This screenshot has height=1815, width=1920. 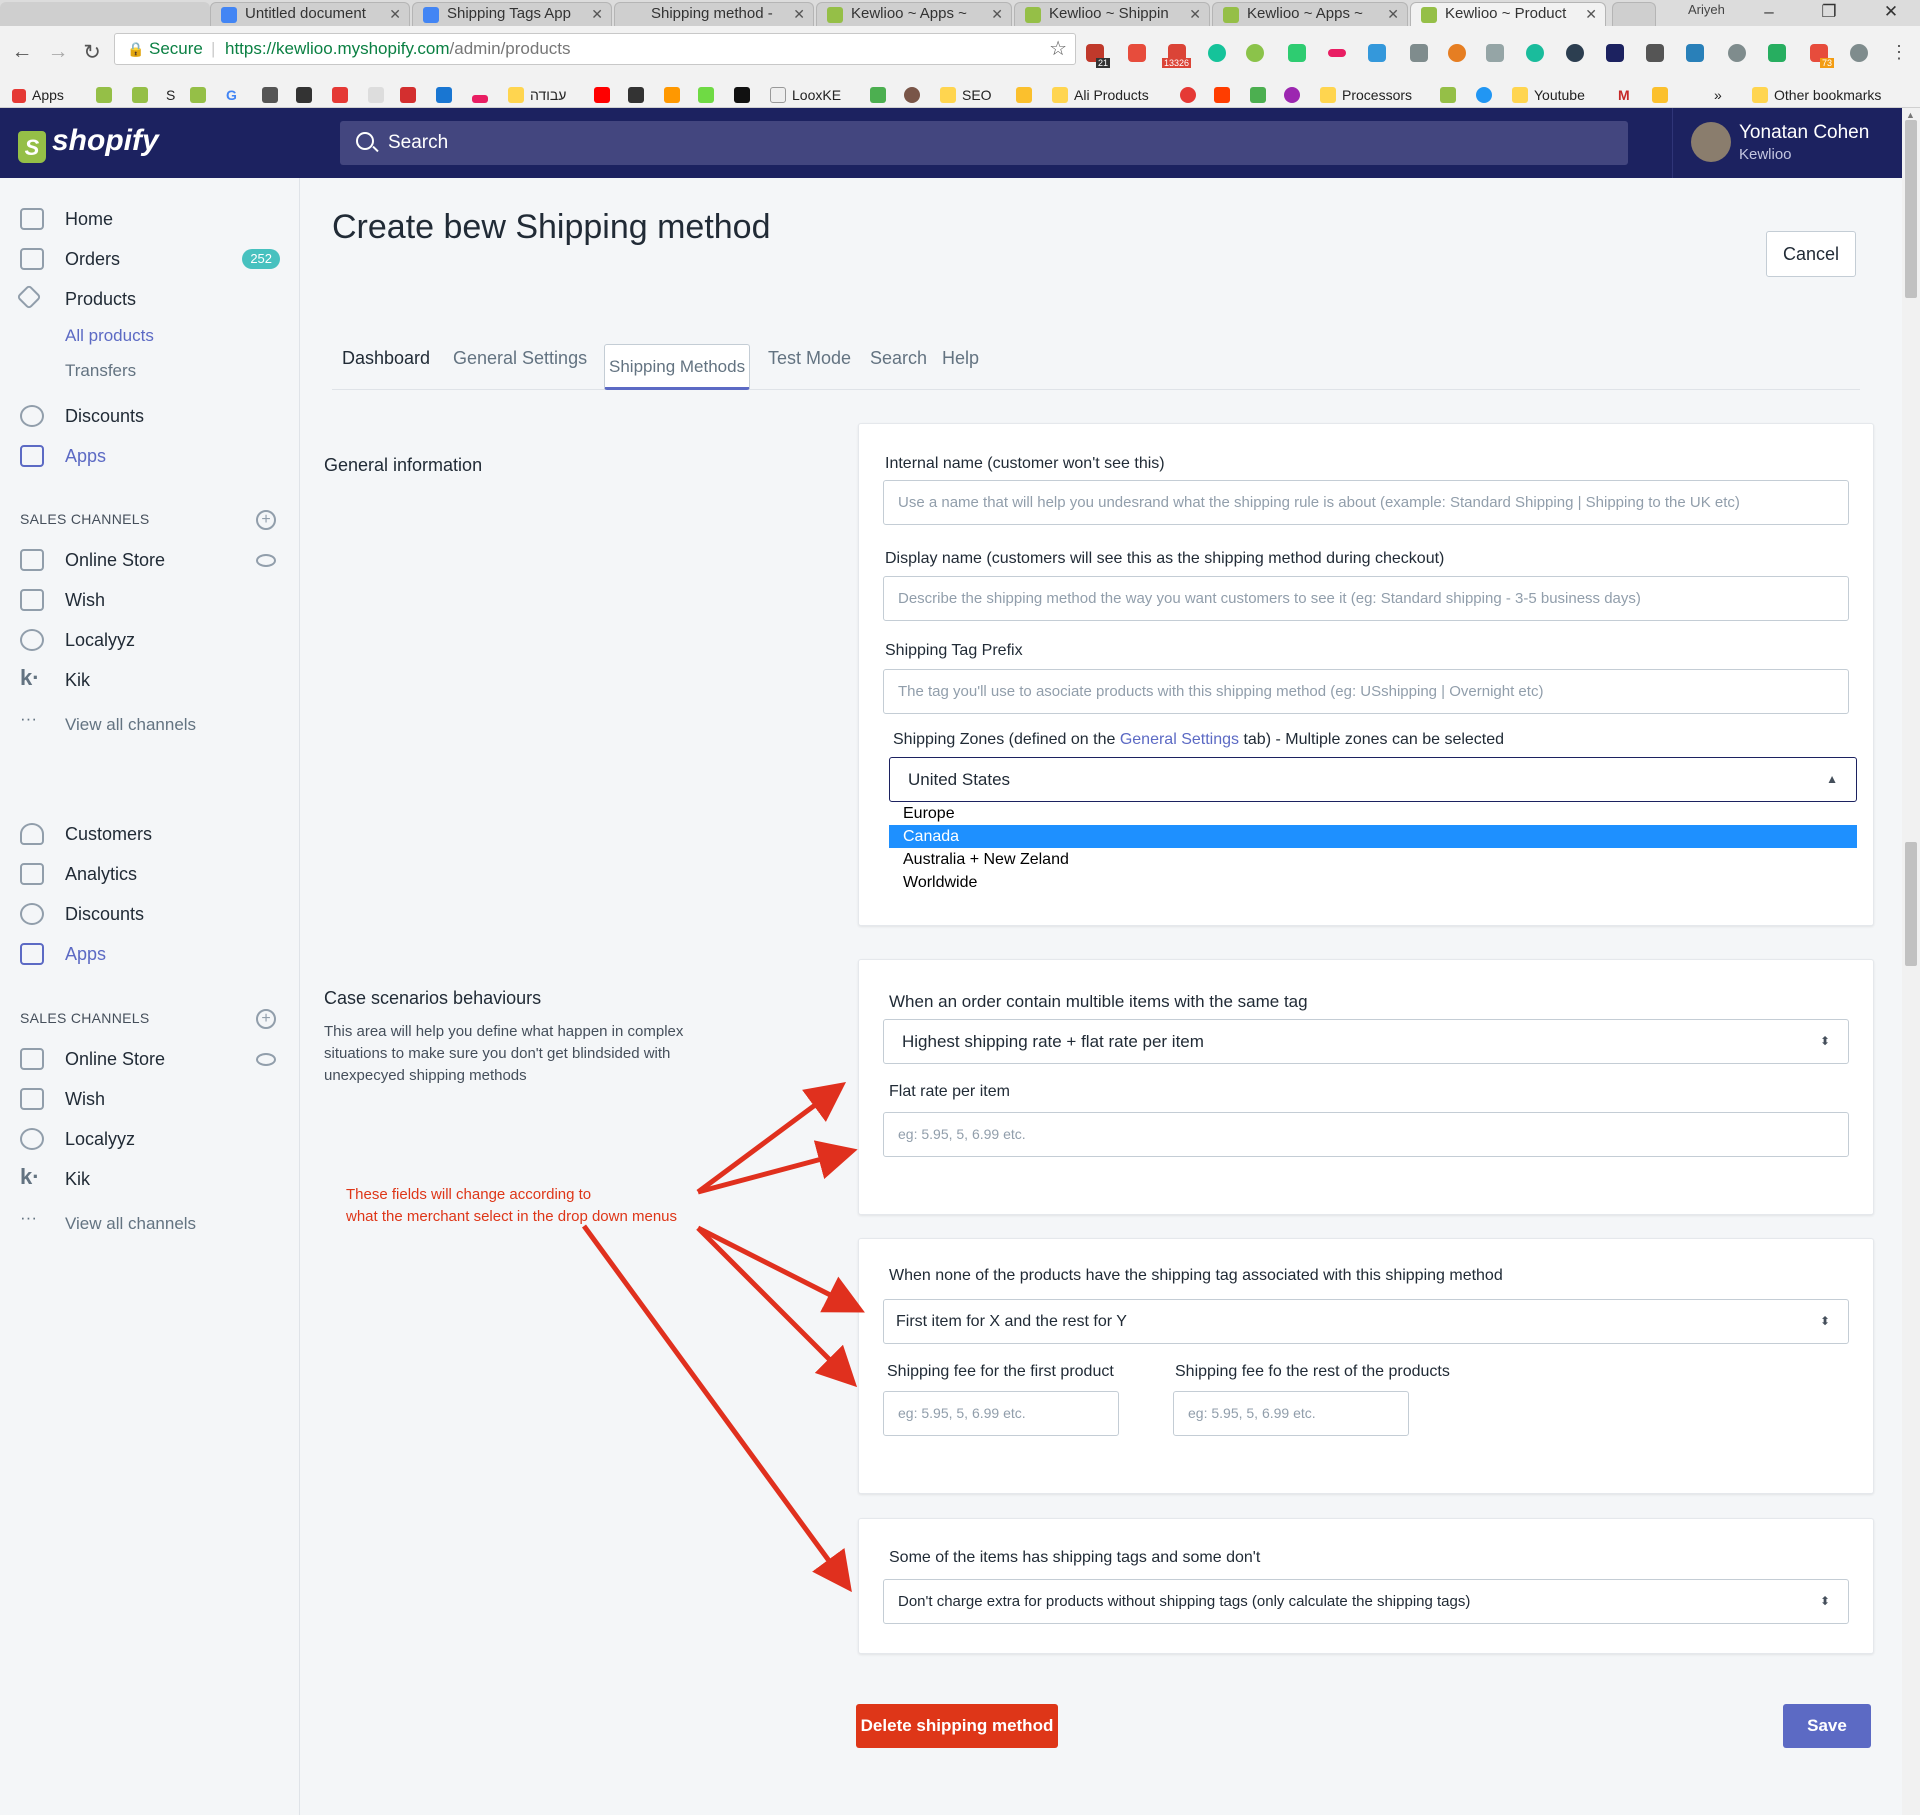 I want to click on sidebar-item-products: Products, so click(x=76, y=298).